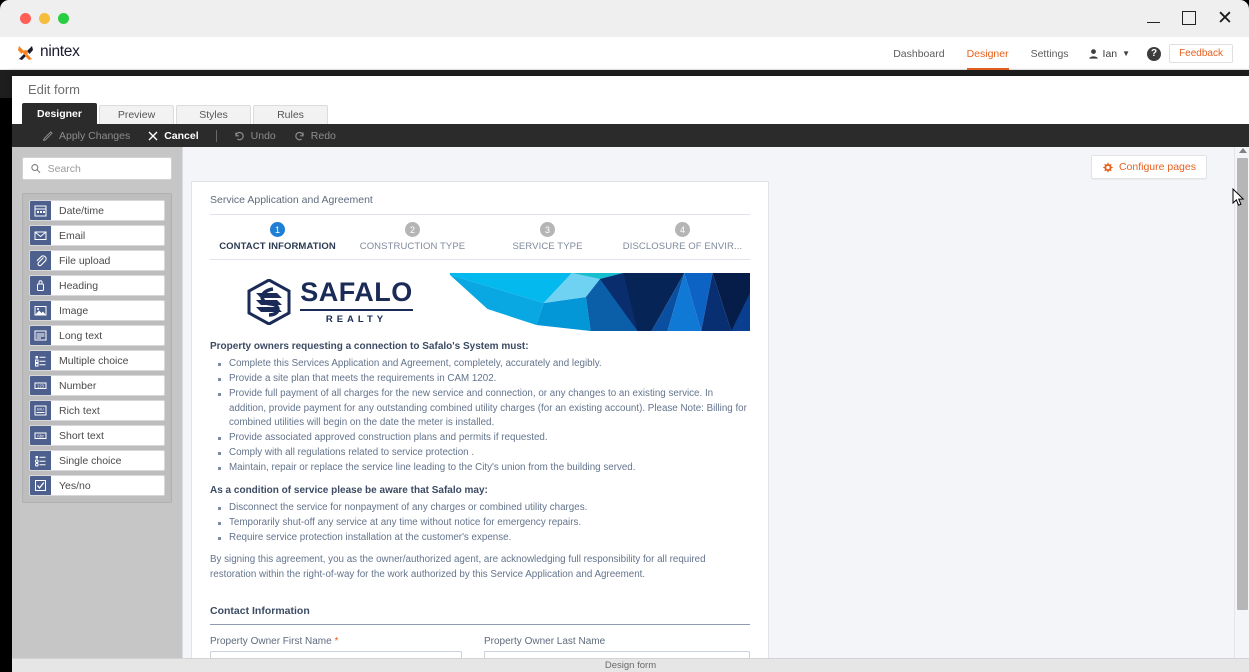 The image size is (1249, 672). I want to click on tab-designer: Designer, so click(59, 113).